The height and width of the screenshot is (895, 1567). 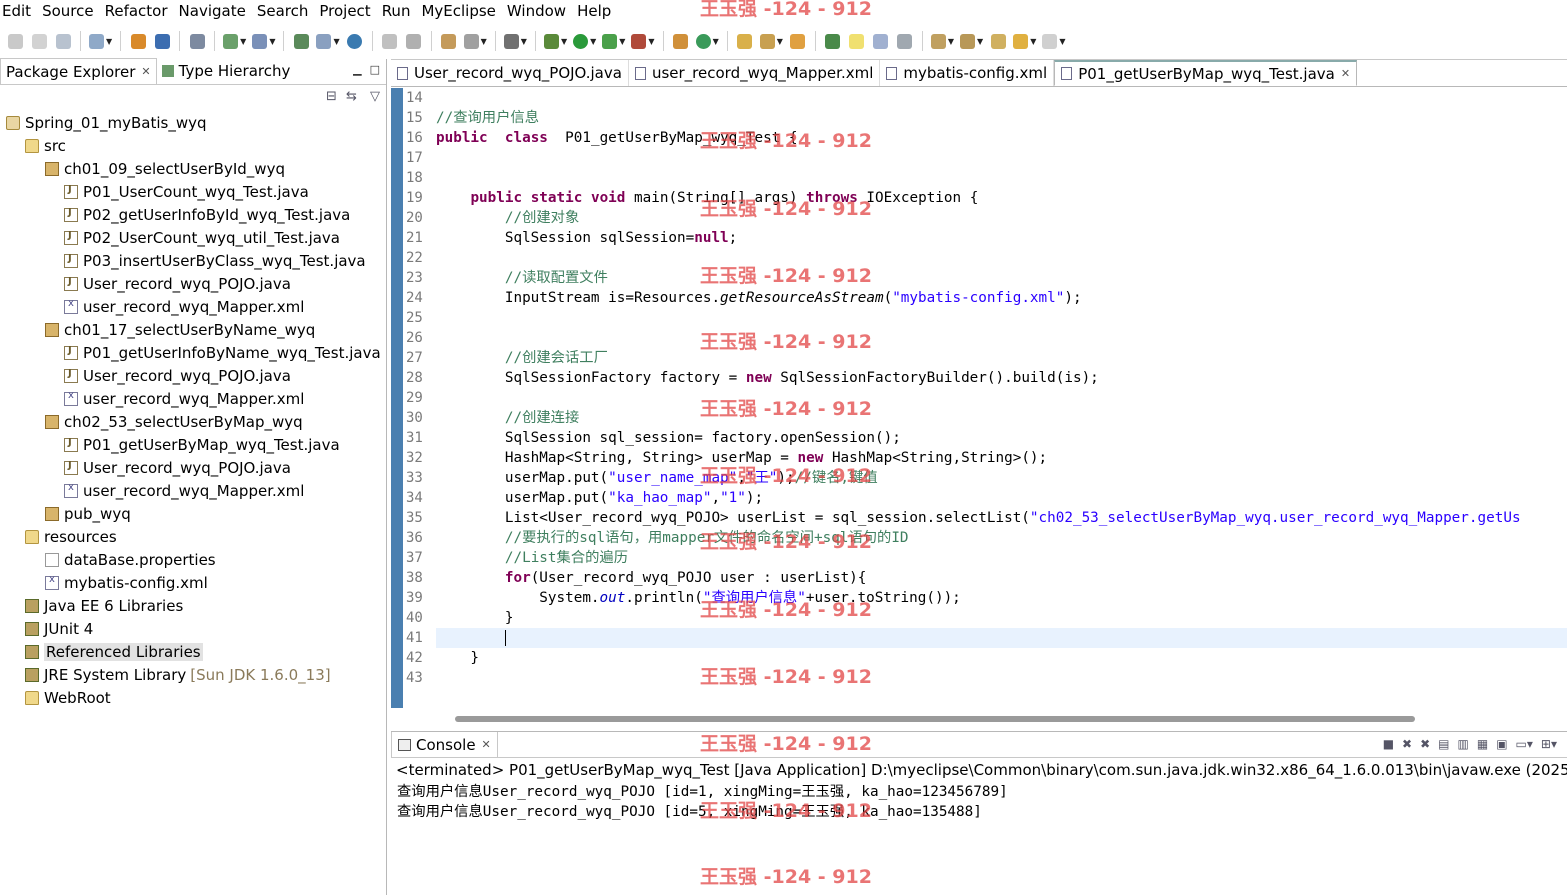 I want to click on menu-navigate: Navigate, so click(x=216, y=11).